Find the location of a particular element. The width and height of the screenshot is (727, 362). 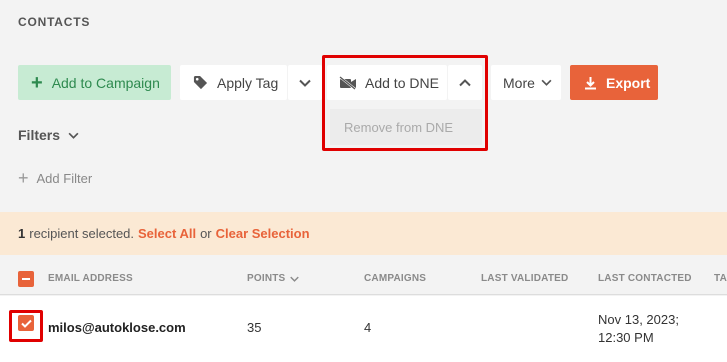

select-all-checkbox is located at coordinates (26, 279).